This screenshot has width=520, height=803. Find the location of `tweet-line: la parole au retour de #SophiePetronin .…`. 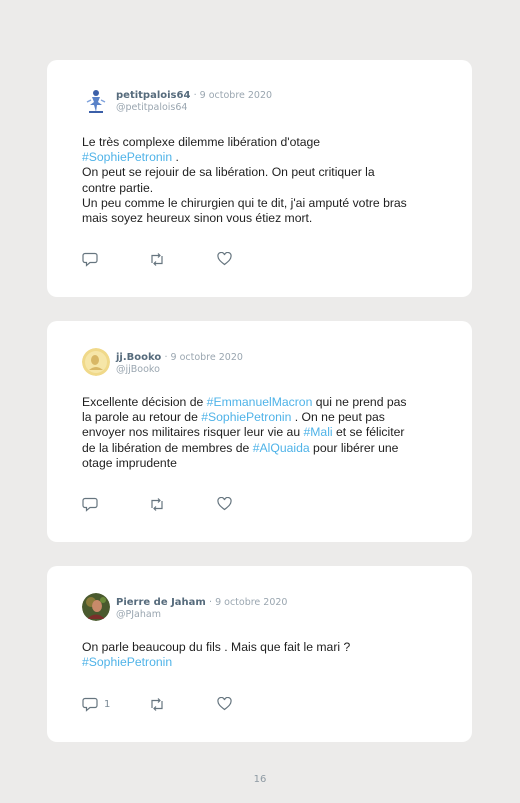

tweet-line: la parole au retour de #SophiePetronin .… is located at coordinates (262, 417).